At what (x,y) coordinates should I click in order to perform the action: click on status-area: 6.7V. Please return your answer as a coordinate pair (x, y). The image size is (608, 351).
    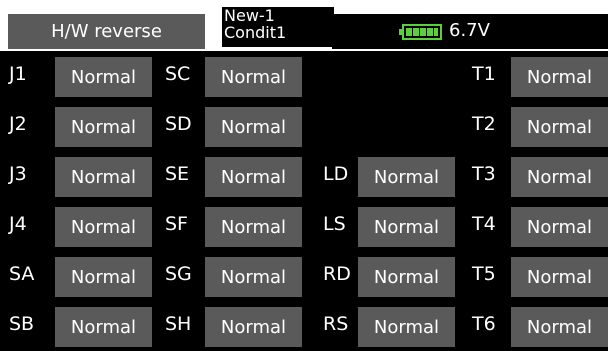
    Looking at the image, I should click on (470, 31).